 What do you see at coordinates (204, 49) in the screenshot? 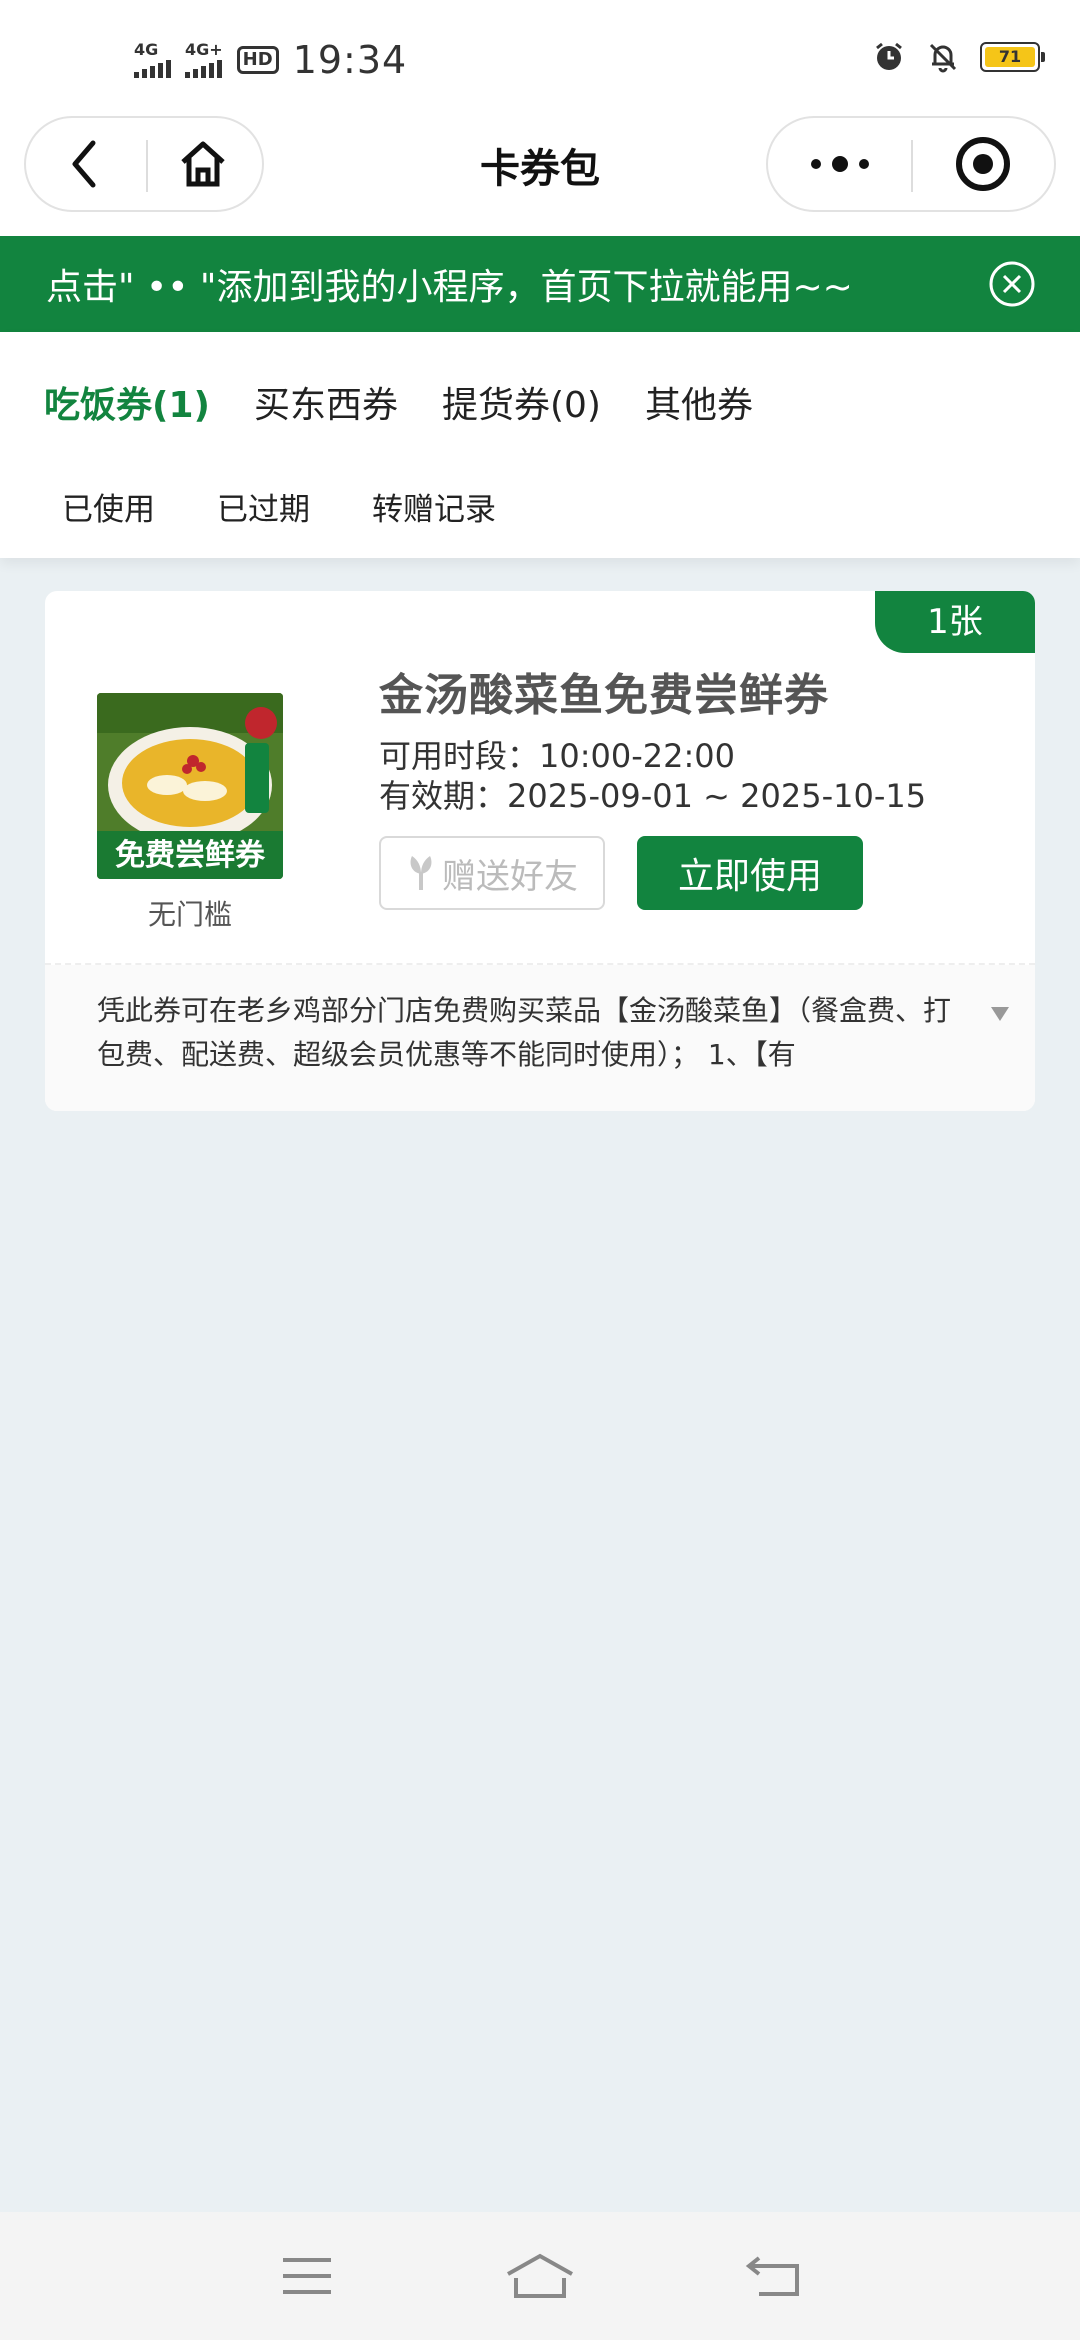
I see `network-label-2: 4G+` at bounding box center [204, 49].